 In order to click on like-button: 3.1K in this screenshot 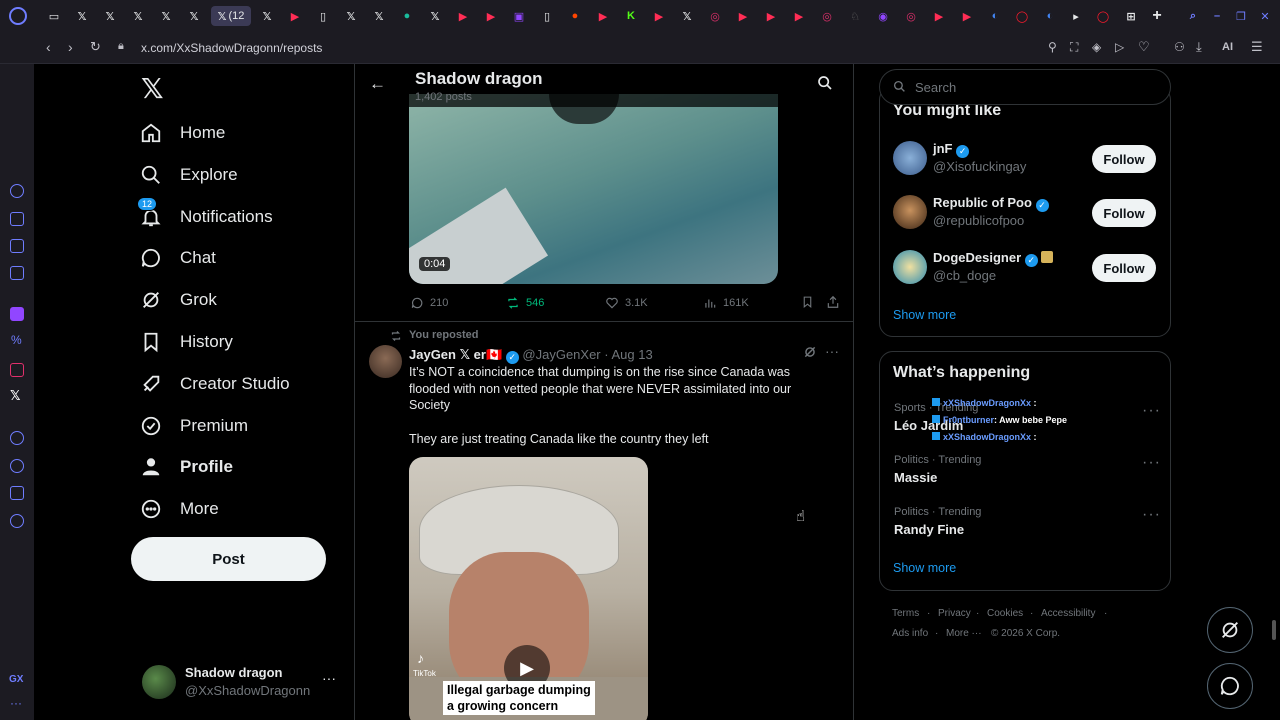, I will do `click(626, 303)`.